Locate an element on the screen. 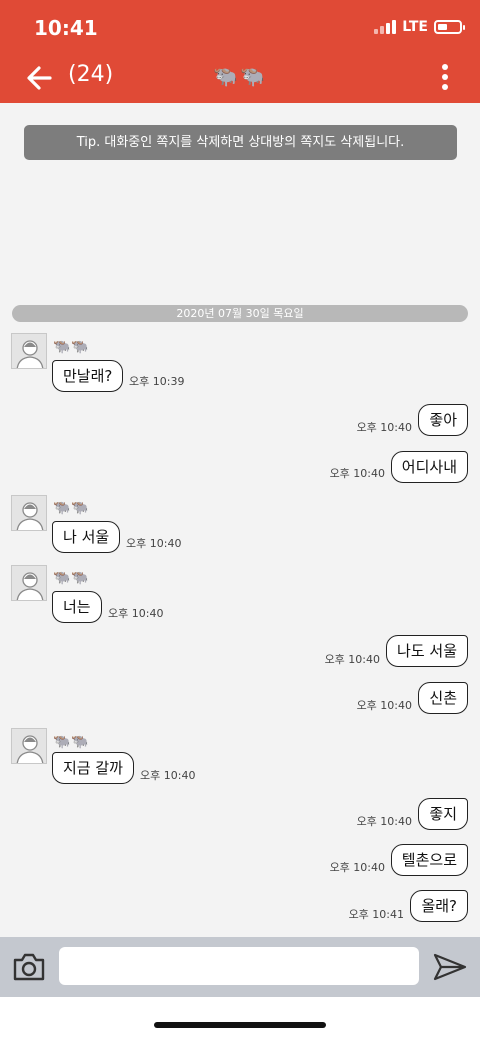  battery-icon is located at coordinates (449, 27).